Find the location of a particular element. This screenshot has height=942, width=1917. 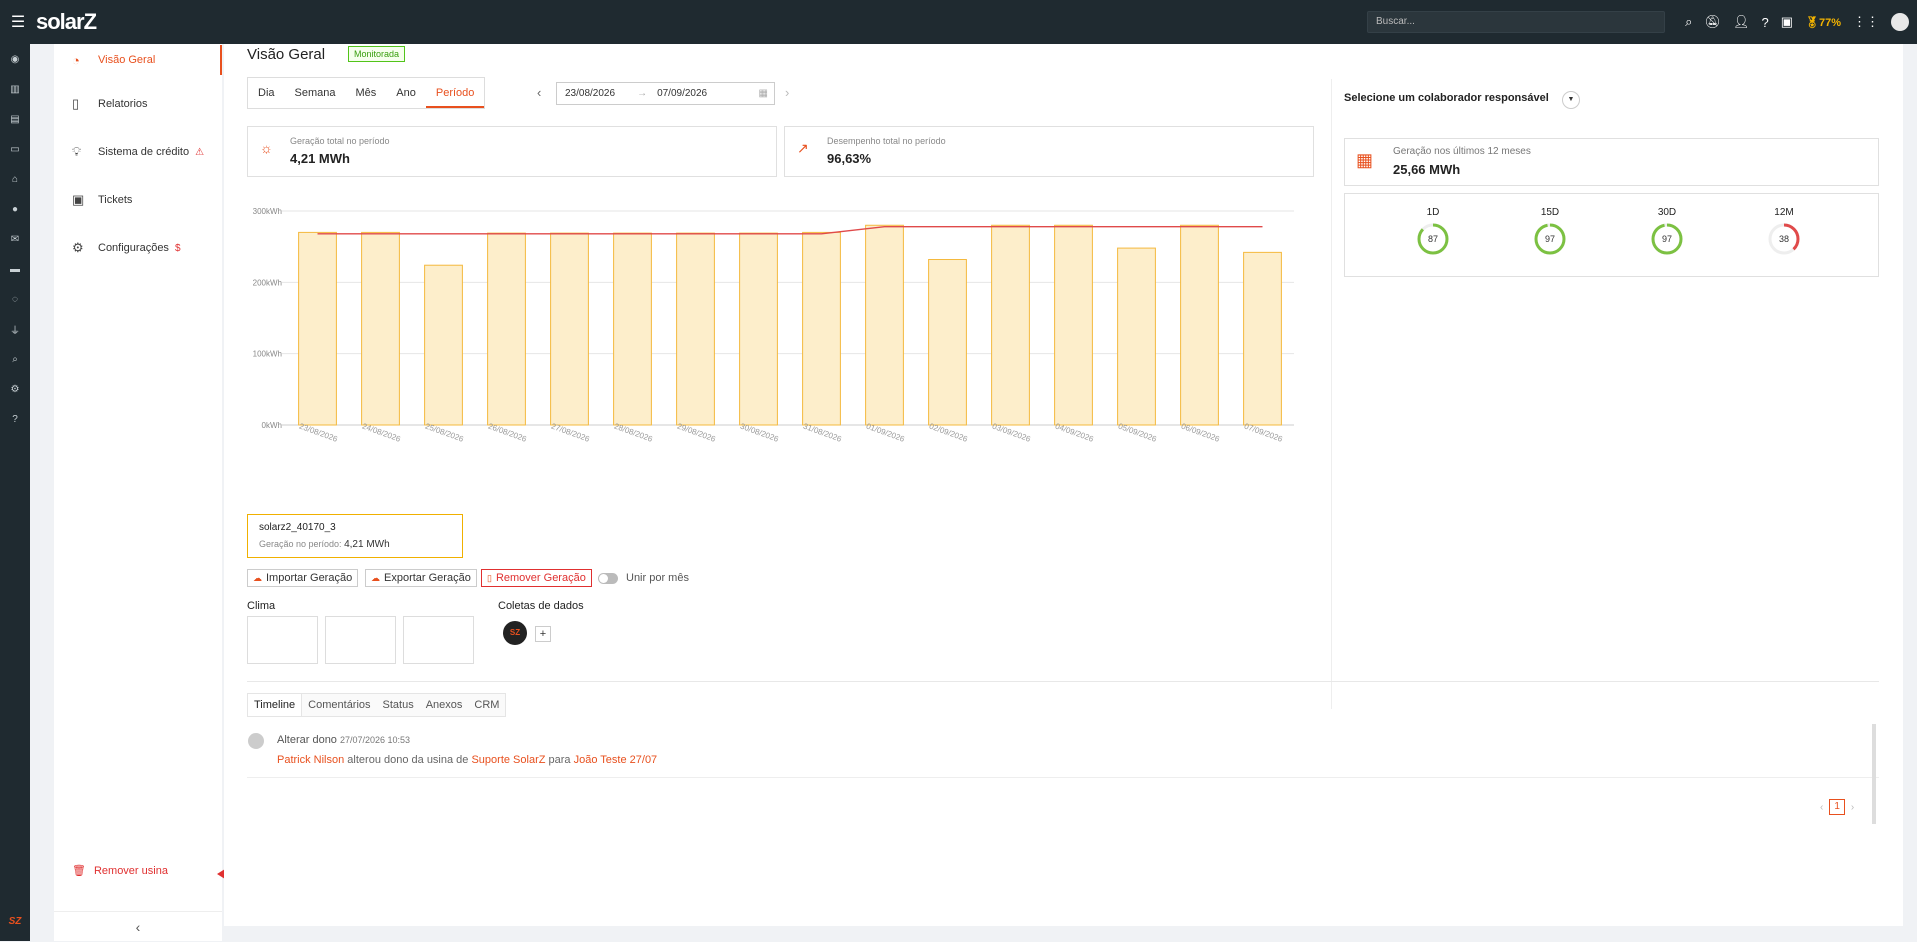

gauge-label: 12M is located at coordinates (1784, 212).